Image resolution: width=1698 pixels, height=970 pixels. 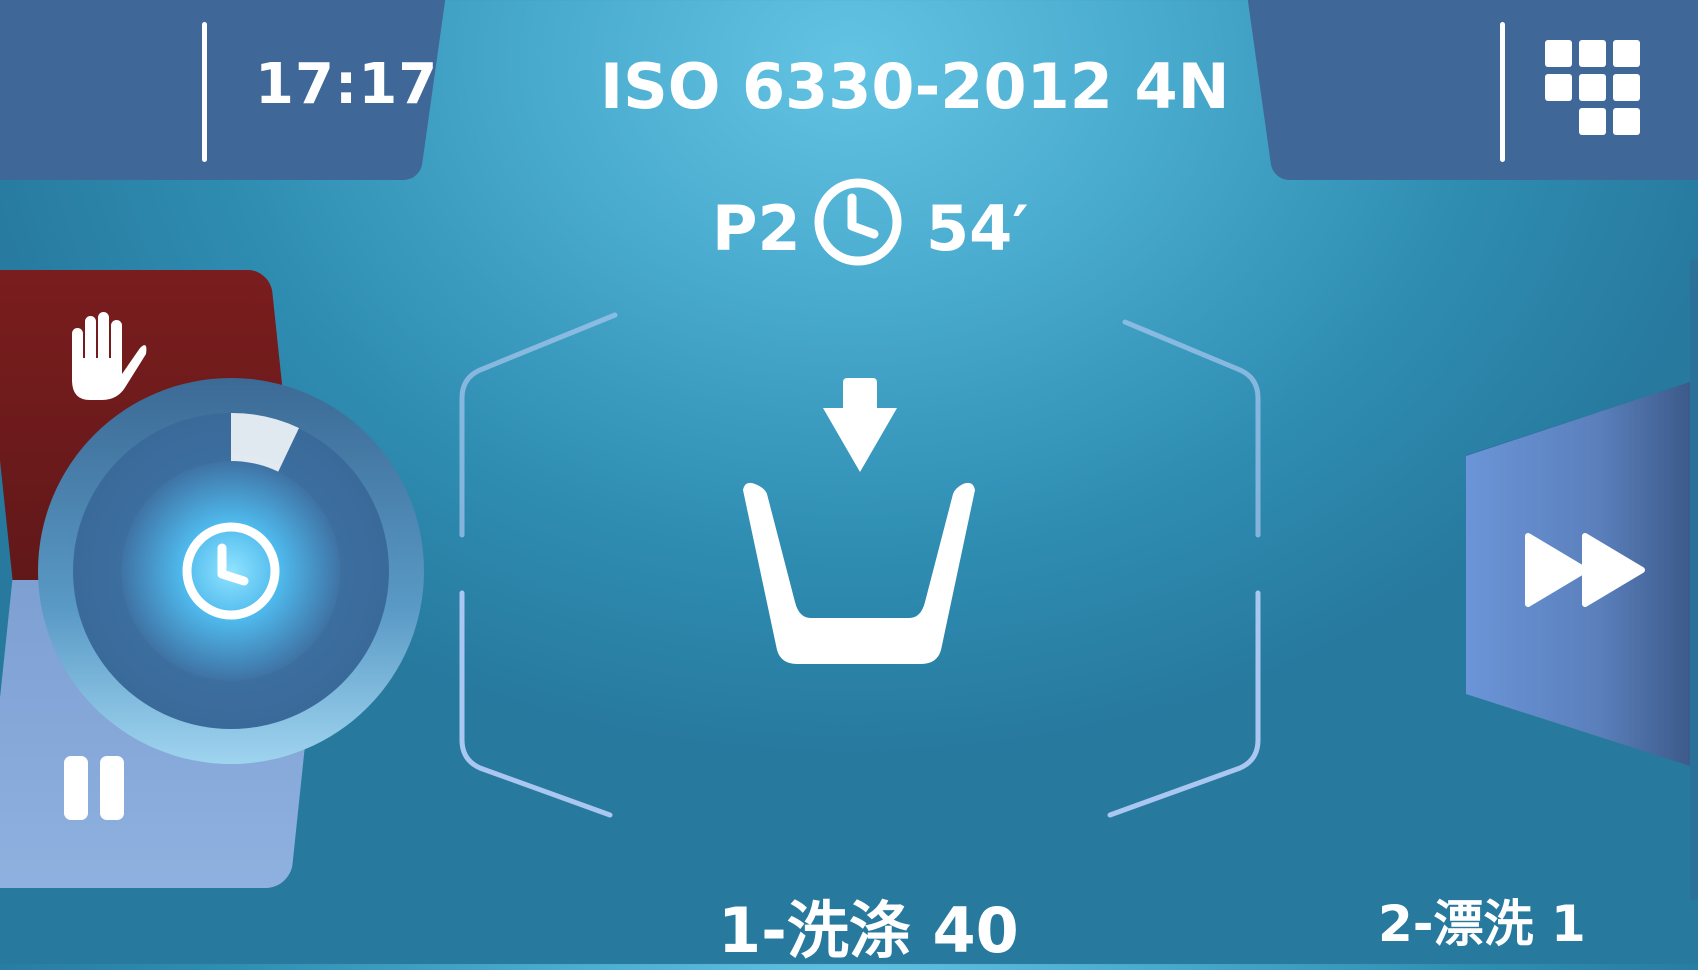 I want to click on detergent-load-icon, so click(x=859, y=521).